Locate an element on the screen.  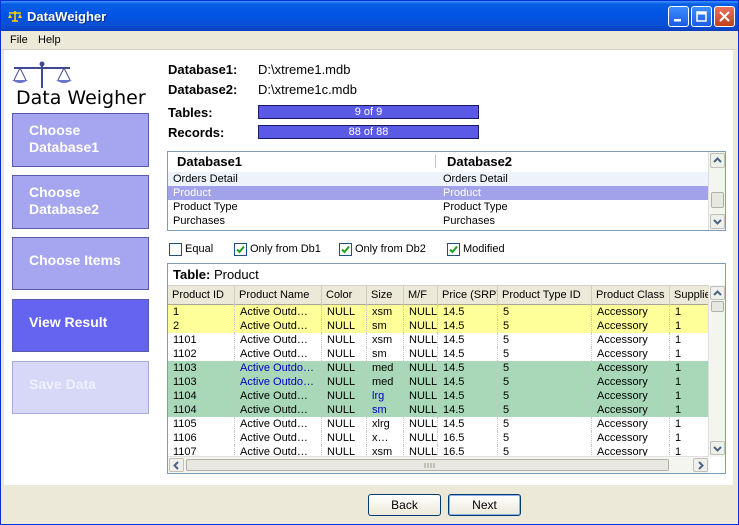
scroll-left-button is located at coordinates (176, 465).